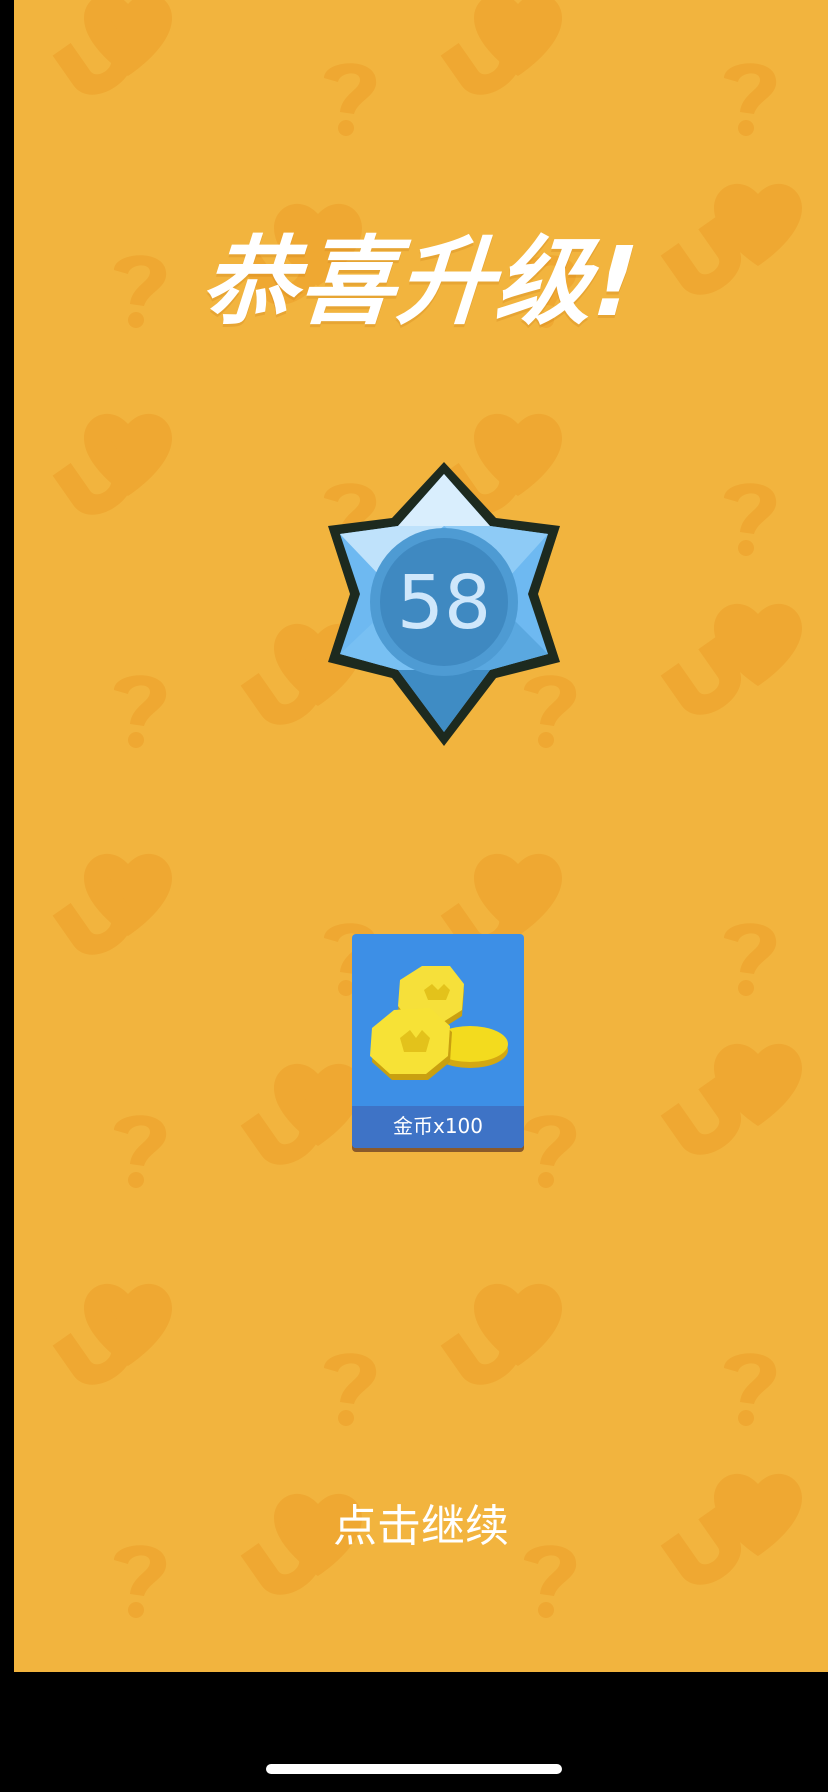  I want to click on tap-to-continue: 点击继续, so click(421, 1522).